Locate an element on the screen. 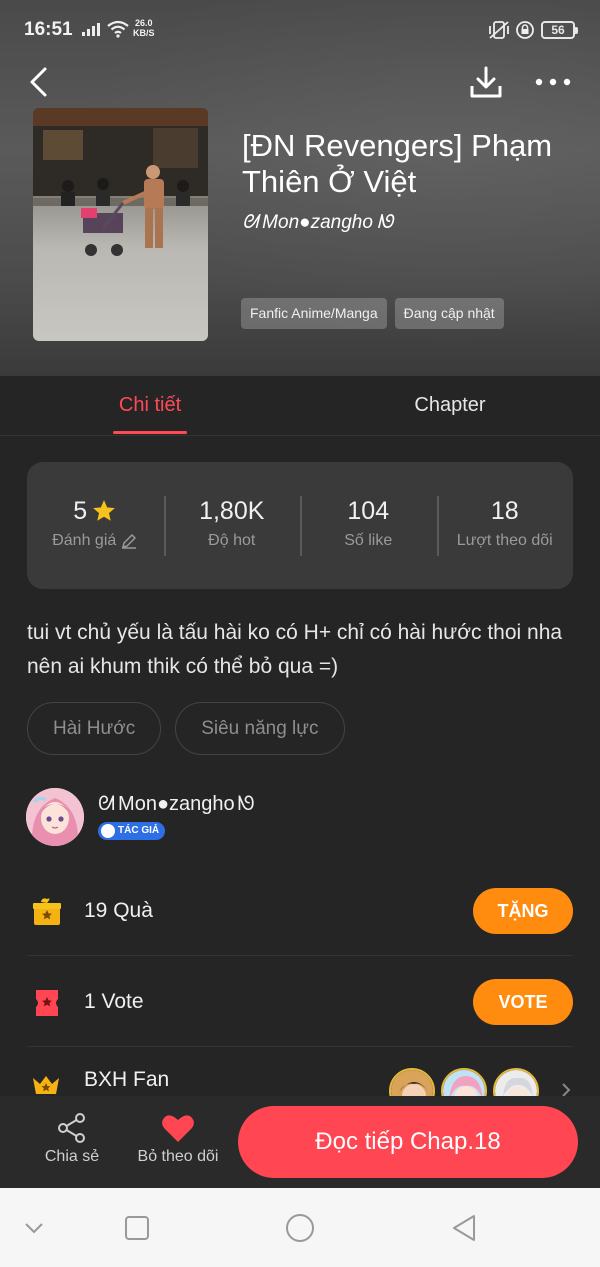 Image resolution: width=600 pixels, height=1267 pixels. nav-home-button is located at coordinates (300, 1228).